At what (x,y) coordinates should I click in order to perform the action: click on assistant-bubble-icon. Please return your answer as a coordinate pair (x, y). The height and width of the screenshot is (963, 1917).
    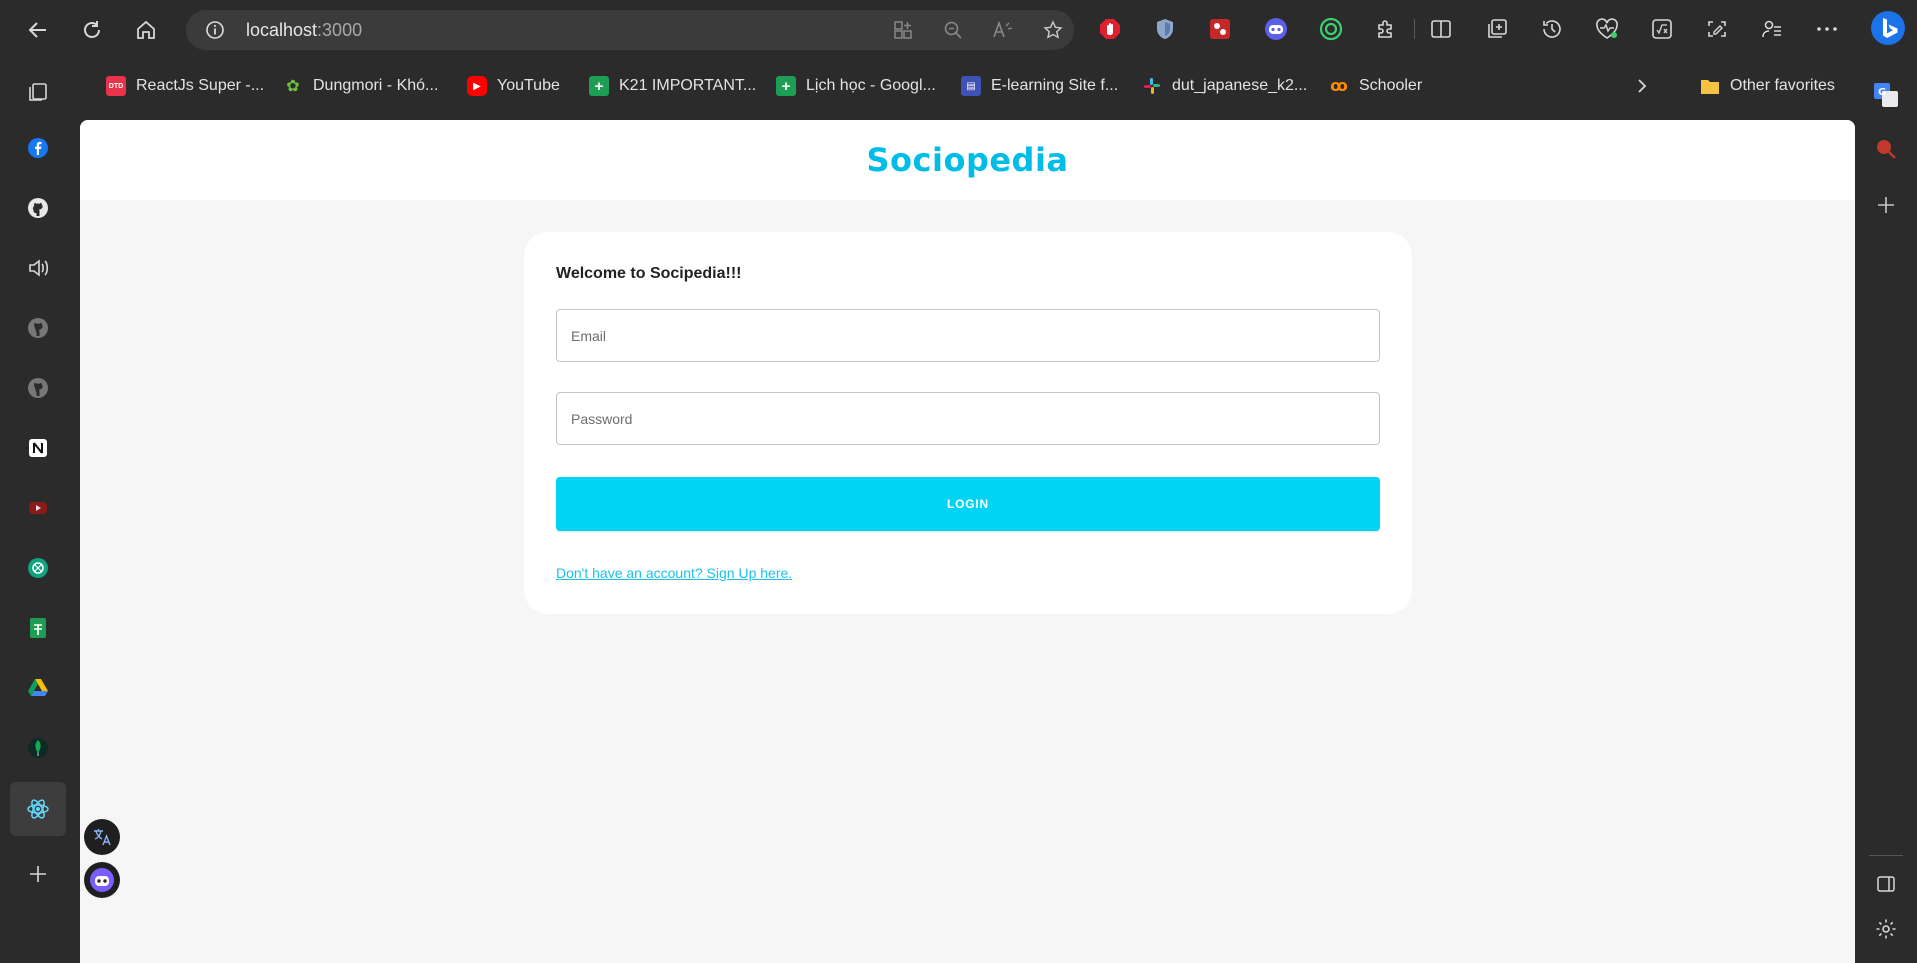
    Looking at the image, I should click on (102, 880).